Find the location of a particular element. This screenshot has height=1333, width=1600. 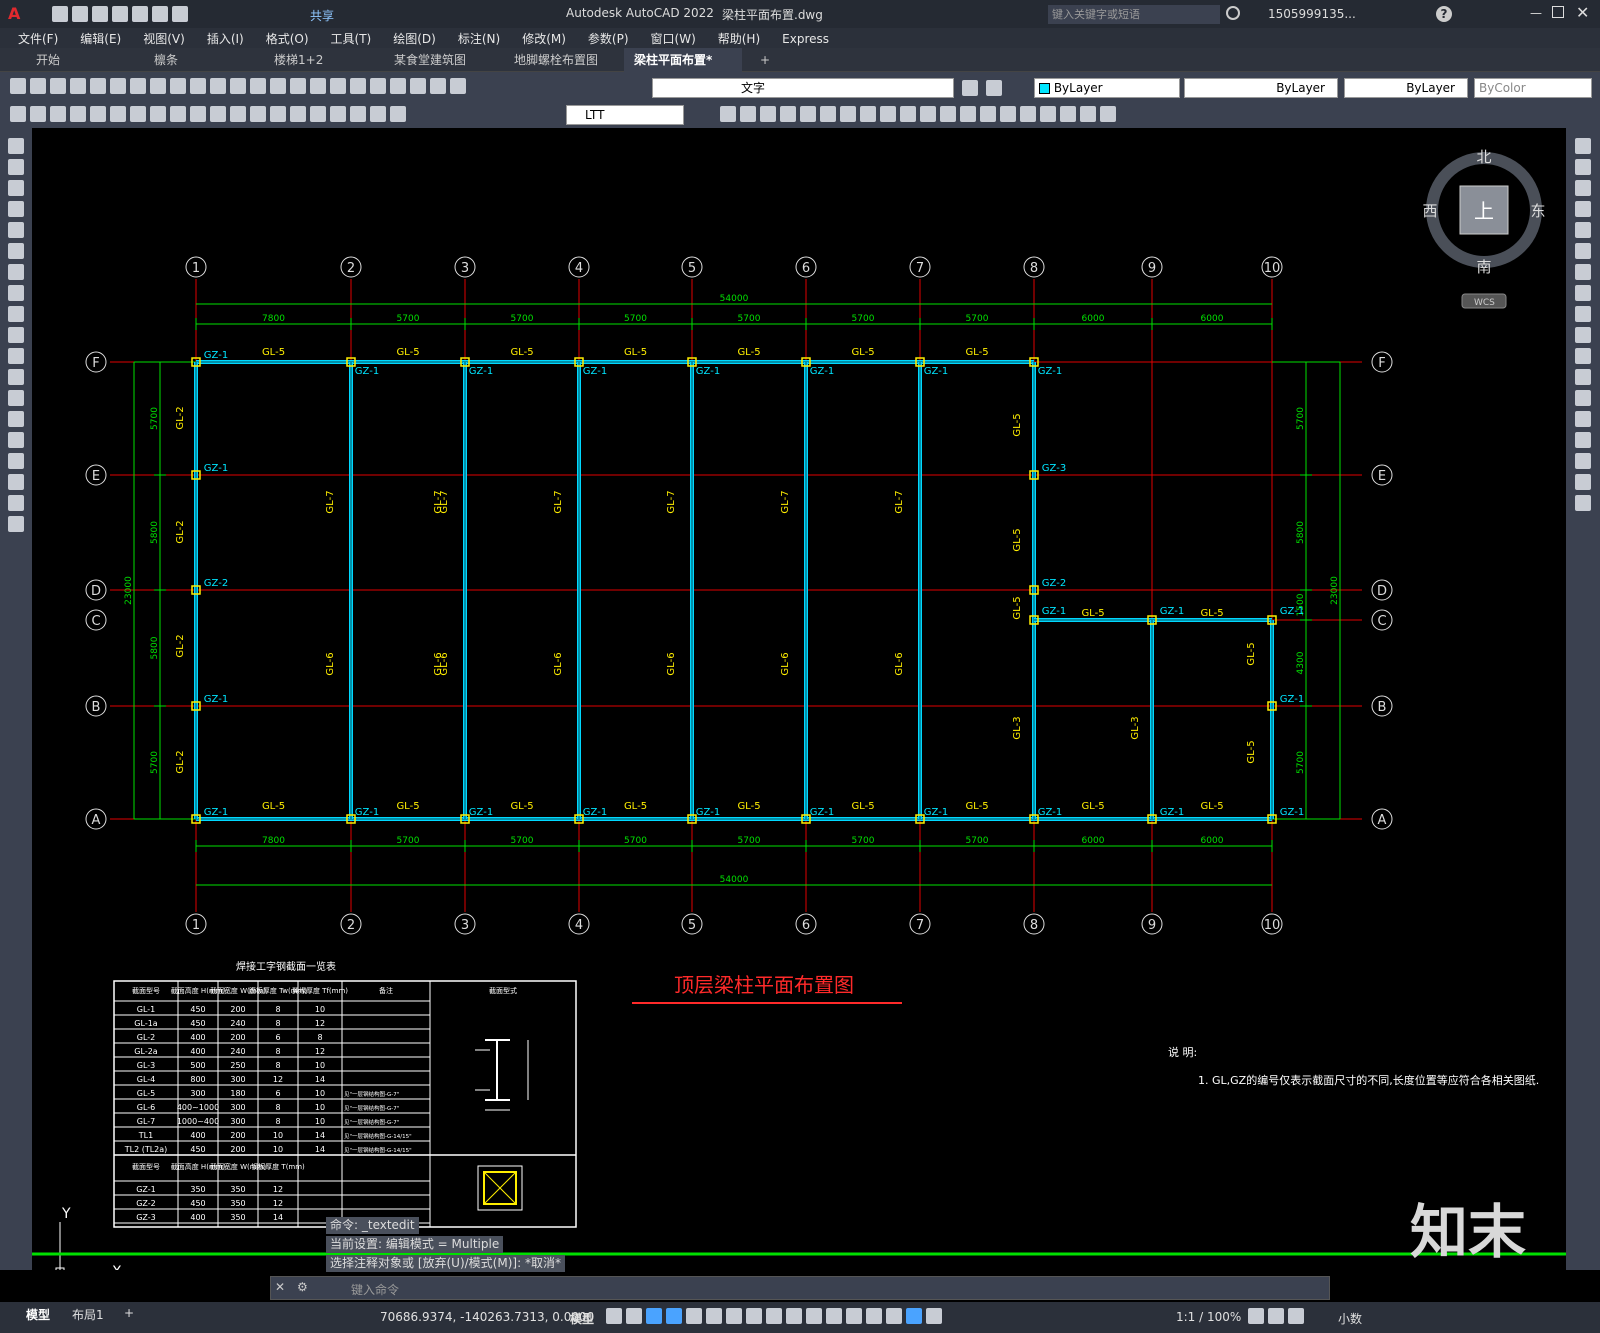

menu-item: Express is located at coordinates (805, 39).